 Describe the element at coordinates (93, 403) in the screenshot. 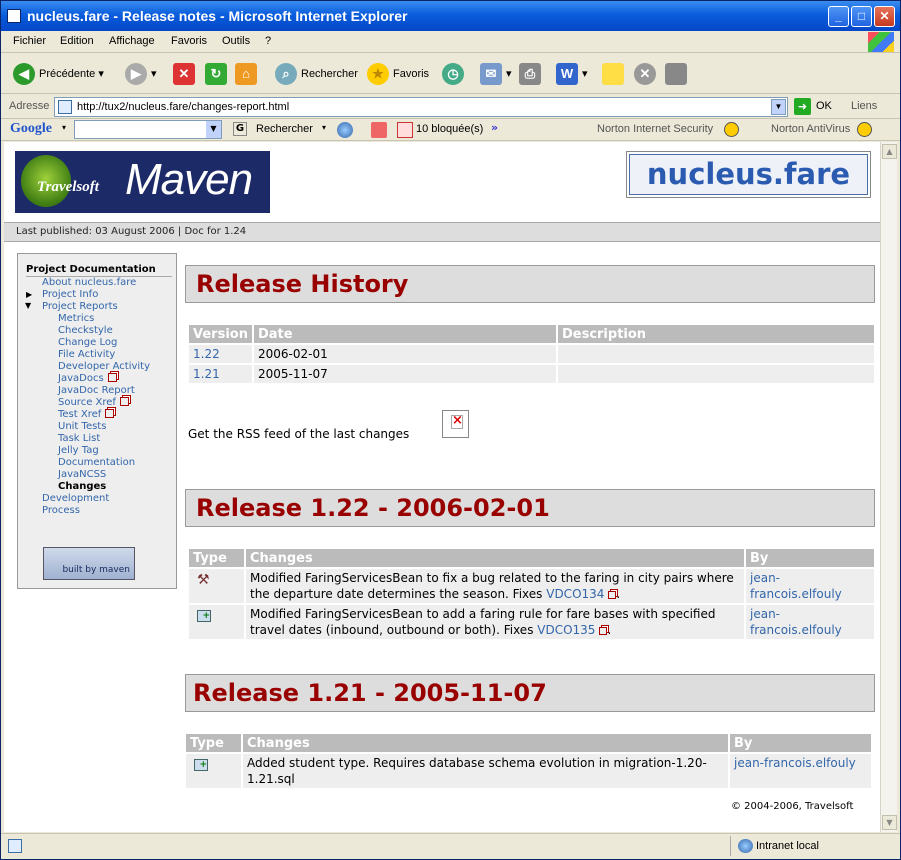

I see `nav-source-xref: Source Xref` at that location.